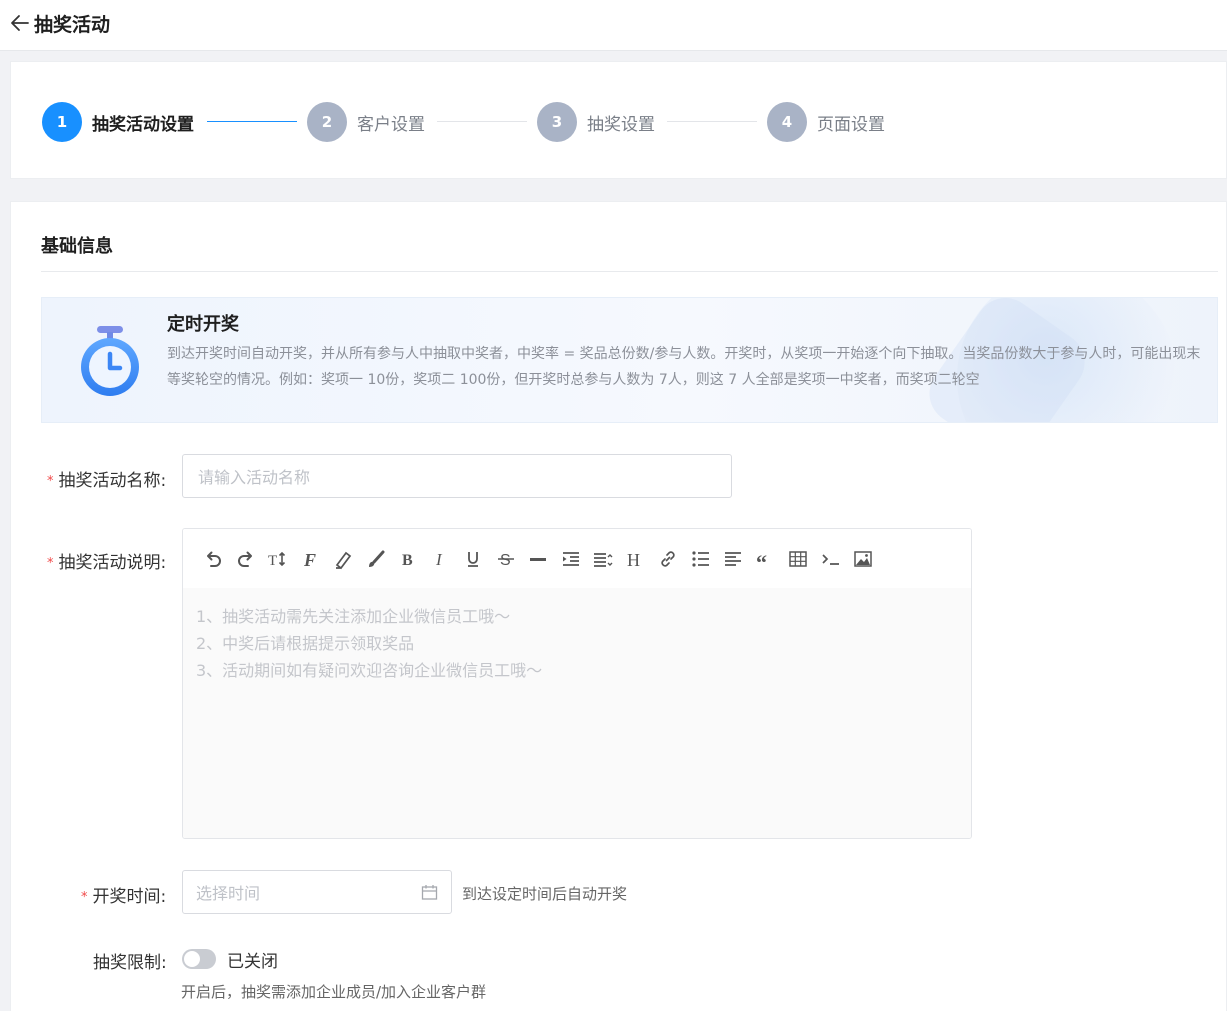  Describe the element at coordinates (629, 271) in the screenshot. I see `section-divider` at that location.